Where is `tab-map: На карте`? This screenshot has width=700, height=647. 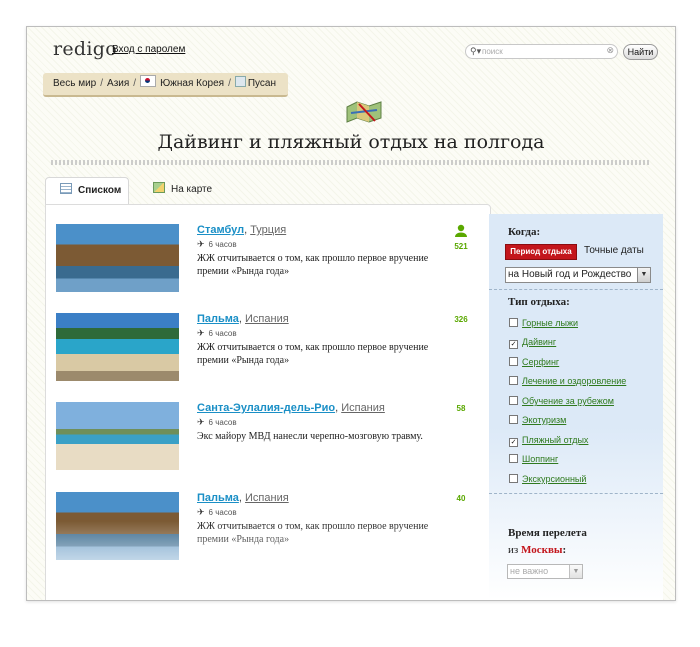 tab-map: На карте is located at coordinates (180, 191).